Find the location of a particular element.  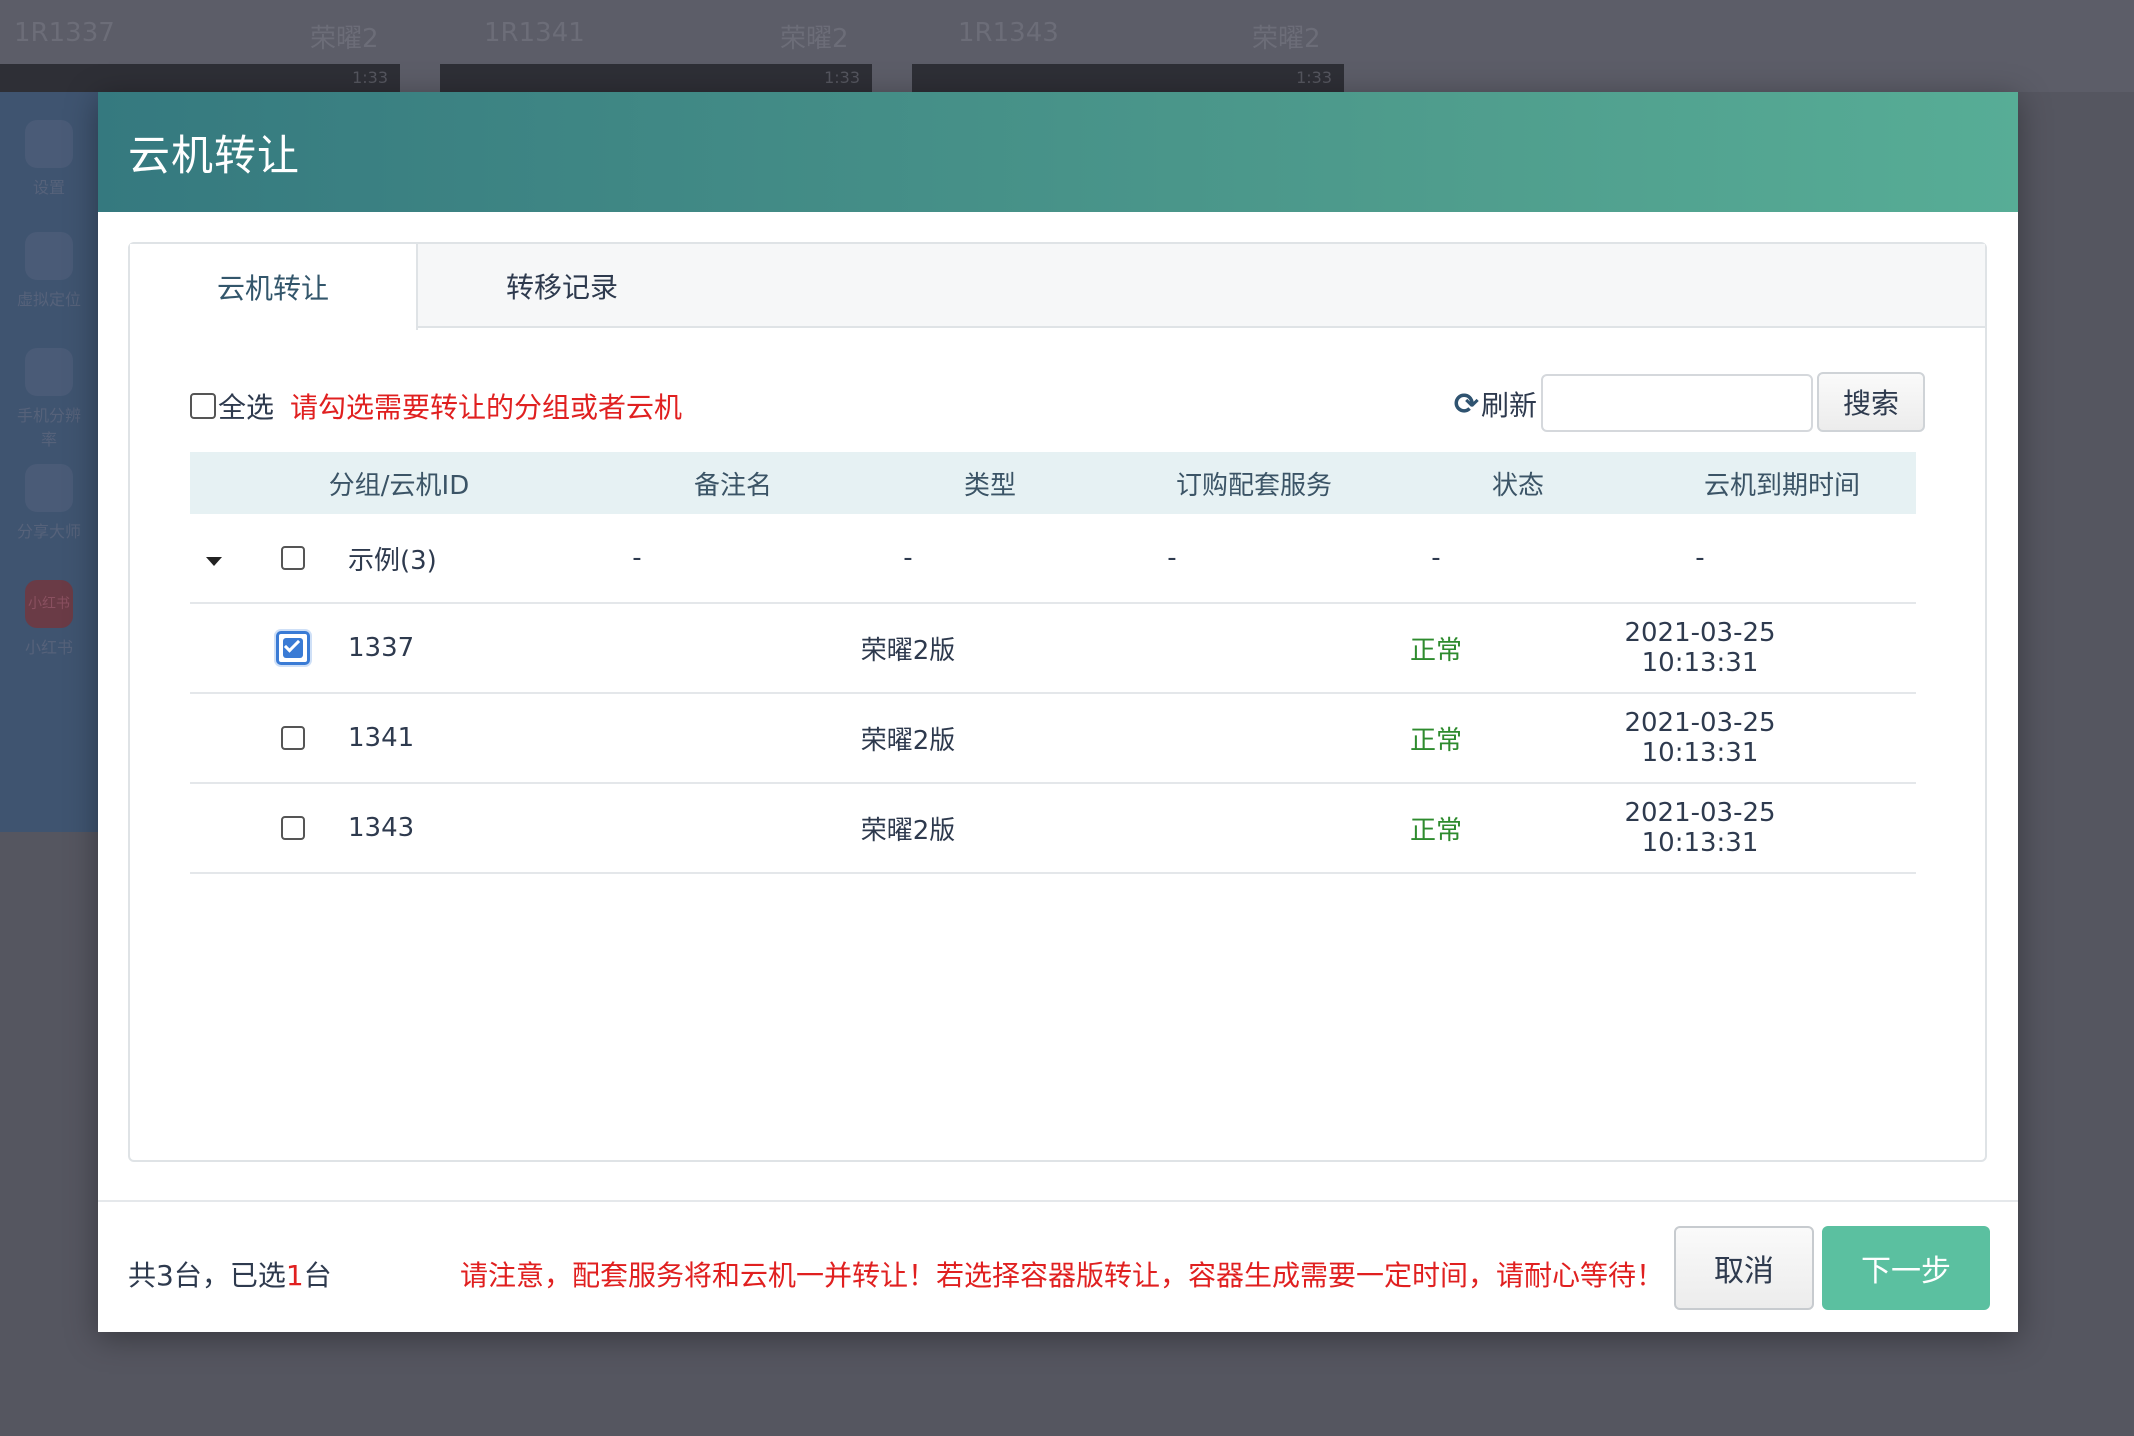

cancel-button: 取消 is located at coordinates (1744, 1268).